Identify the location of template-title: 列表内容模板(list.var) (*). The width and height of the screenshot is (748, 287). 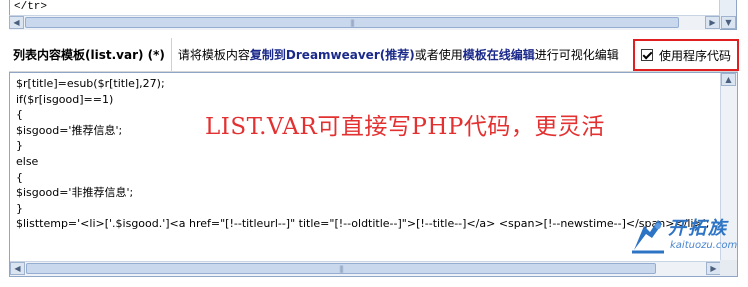
(90, 54).